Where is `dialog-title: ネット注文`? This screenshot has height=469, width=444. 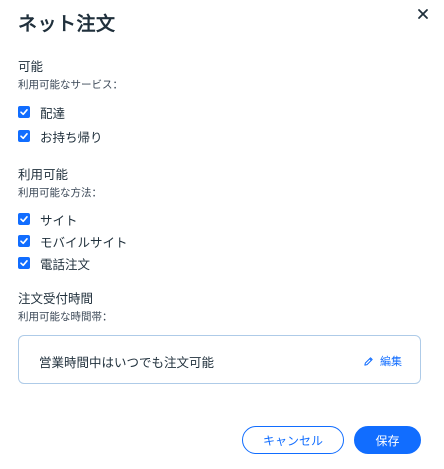 dialog-title: ネット注文 is located at coordinates (67, 24).